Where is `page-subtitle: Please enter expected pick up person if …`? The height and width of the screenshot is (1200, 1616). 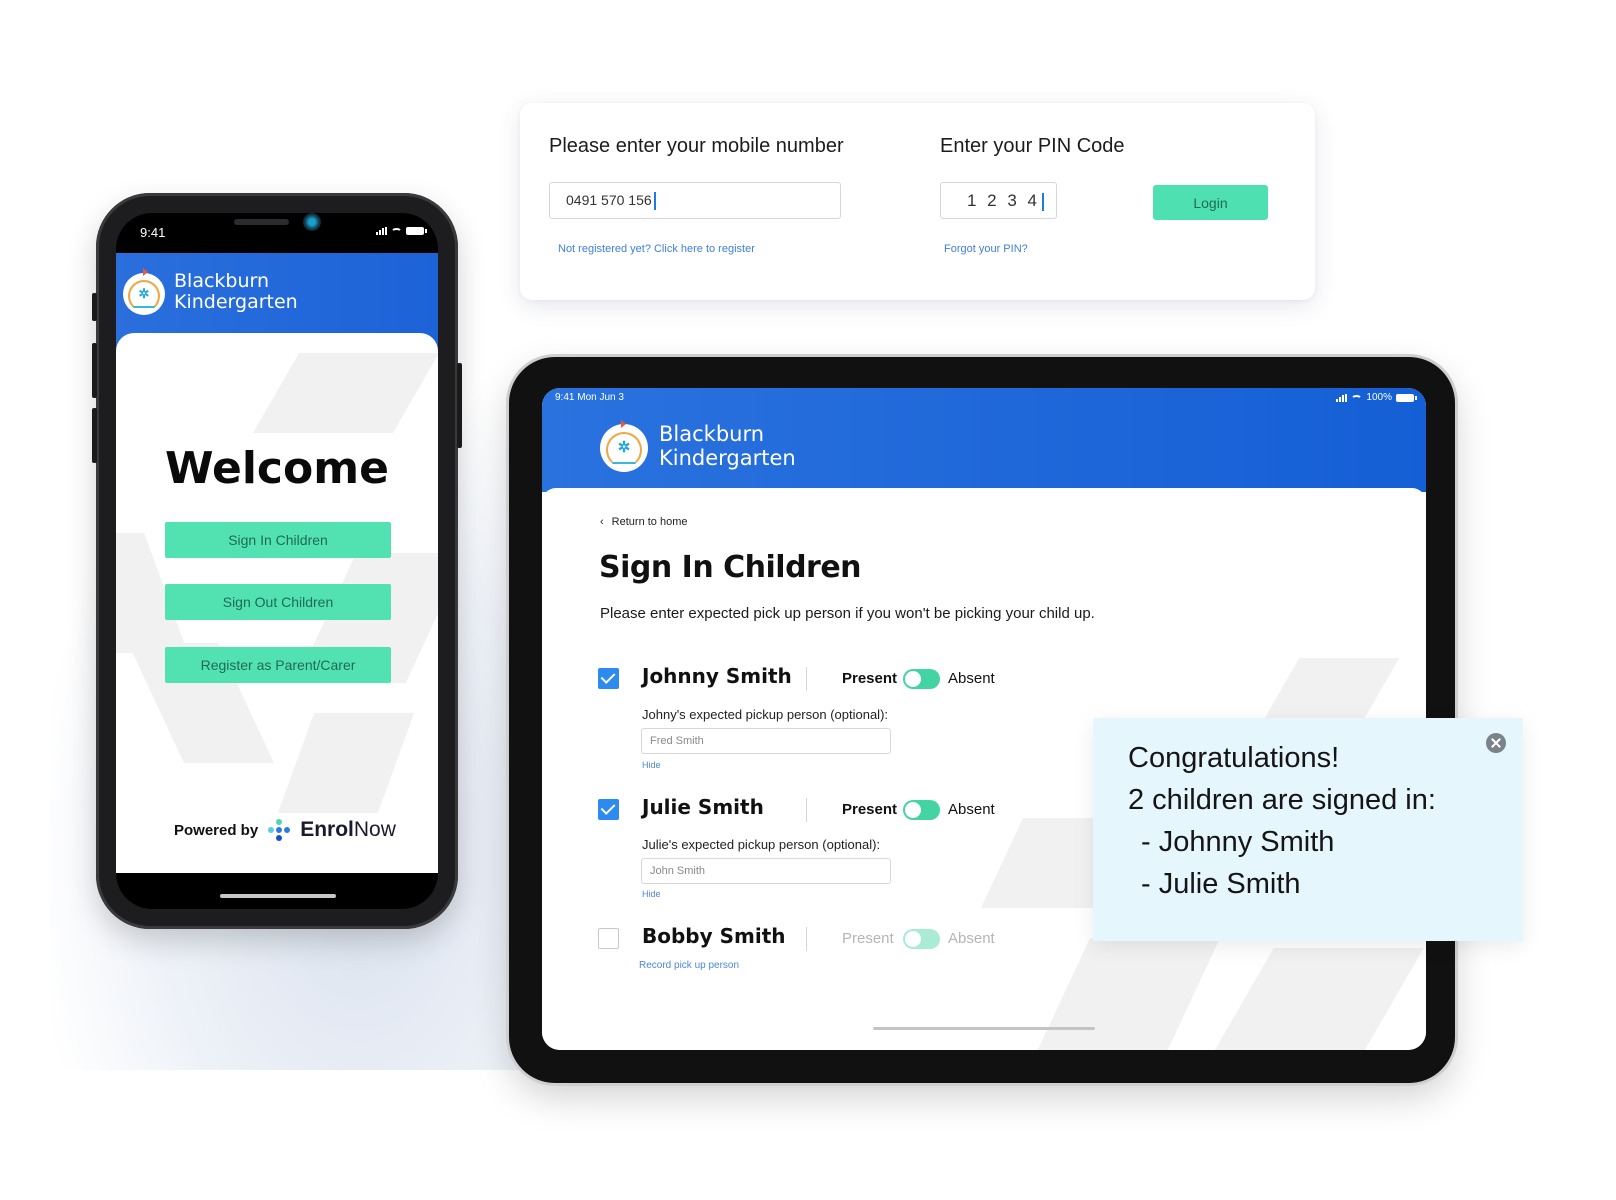 page-subtitle: Please enter expected pick up person if … is located at coordinates (847, 613).